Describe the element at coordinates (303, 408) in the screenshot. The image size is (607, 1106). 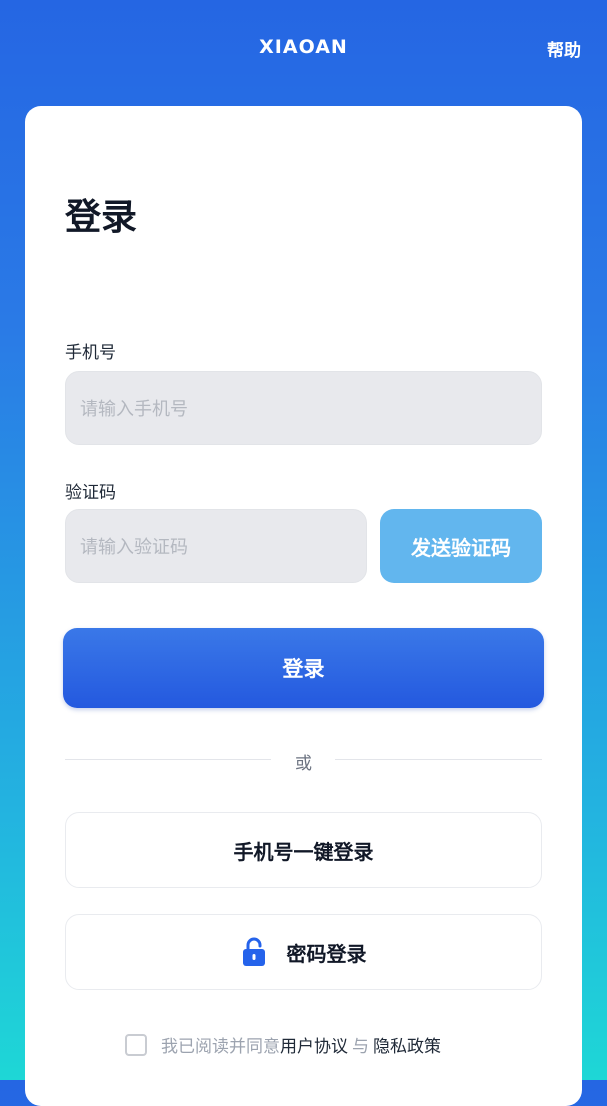
I see `phone-input: 请输入手机号` at that location.